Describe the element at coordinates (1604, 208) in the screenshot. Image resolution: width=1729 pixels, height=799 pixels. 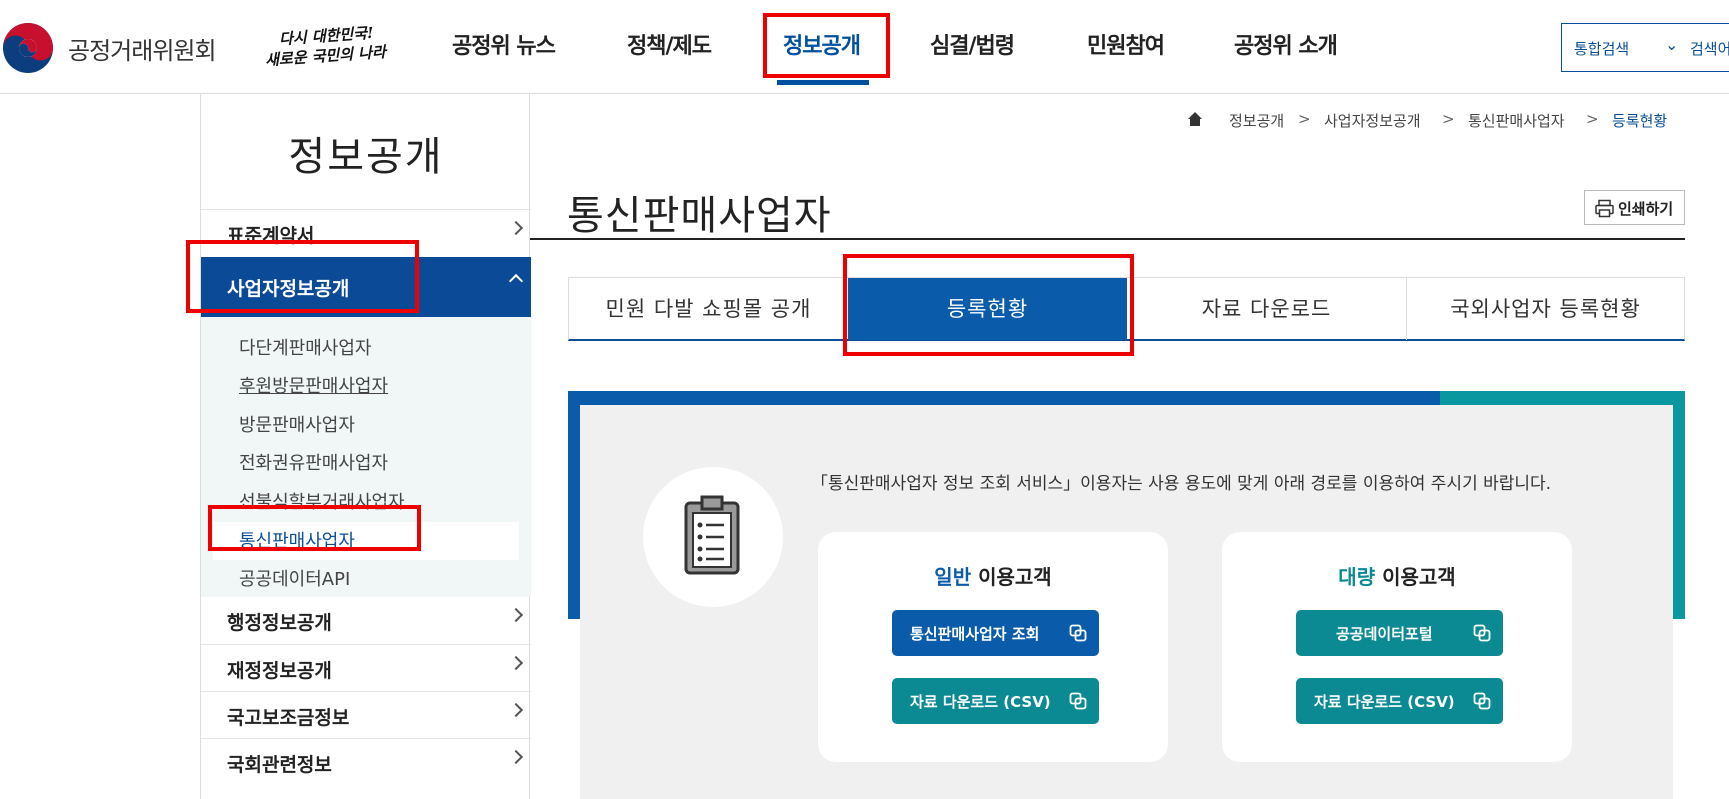
I see `printer-icon` at that location.